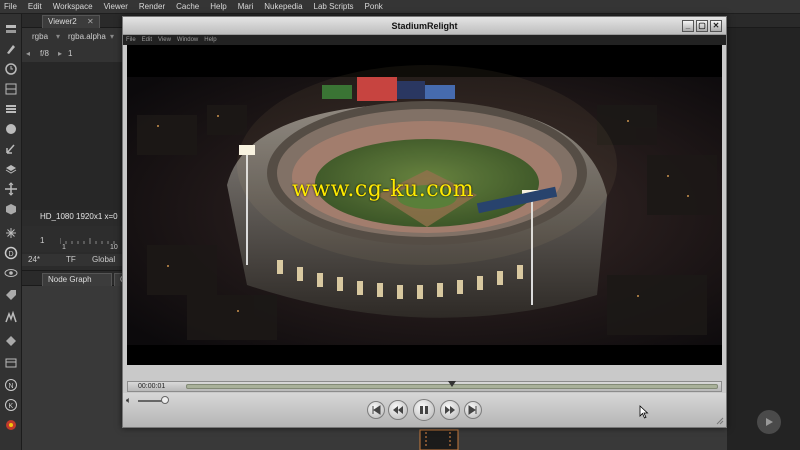 The image size is (800, 450). I want to click on go-to-end-button, so click(473, 410).